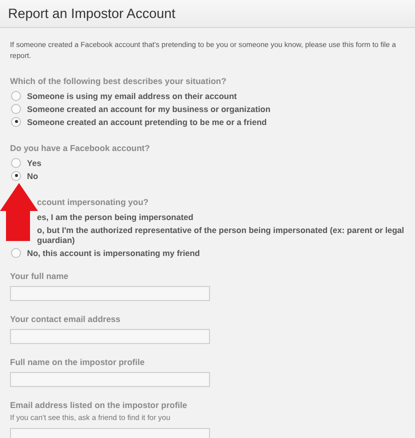 This screenshot has height=438, width=415. What do you see at coordinates (65, 319) in the screenshot?
I see `field-label: Your contact email address` at bounding box center [65, 319].